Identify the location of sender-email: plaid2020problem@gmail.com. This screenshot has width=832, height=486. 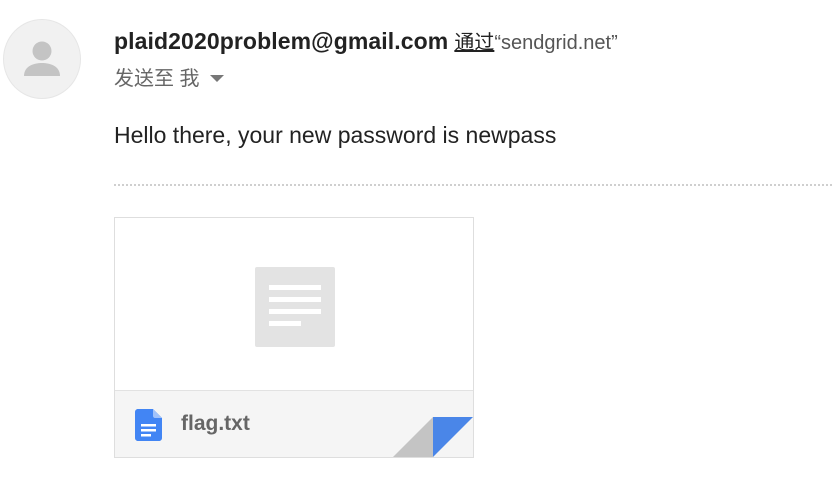
(281, 41).